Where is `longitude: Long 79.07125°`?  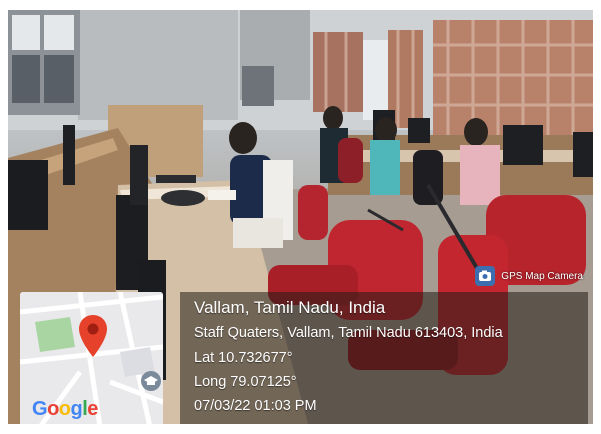
longitude: Long 79.07125° is located at coordinates (245, 382).